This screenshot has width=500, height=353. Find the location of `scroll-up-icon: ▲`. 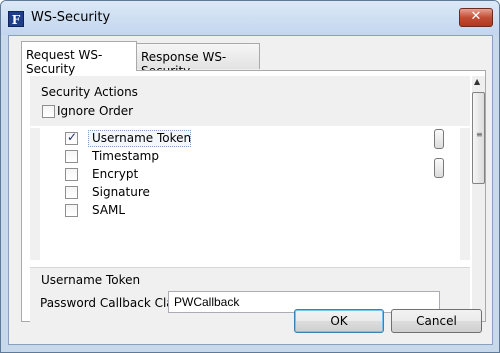

scroll-up-icon: ▲ is located at coordinates (477, 81).